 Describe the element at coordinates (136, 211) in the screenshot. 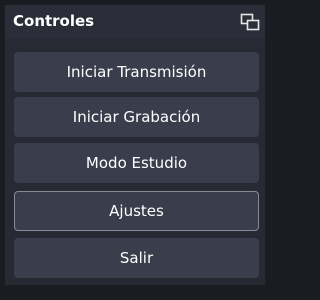

I see `settings-button: Ajustes` at that location.